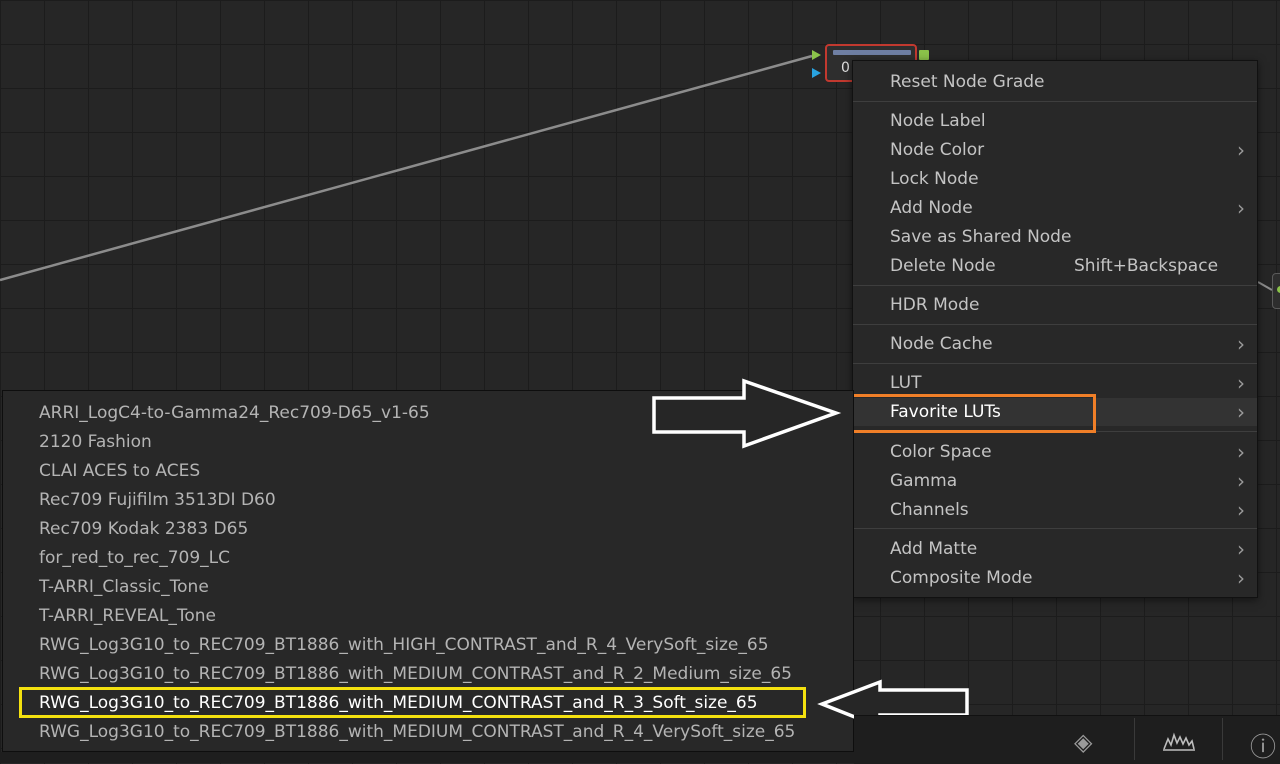  What do you see at coordinates (143, 529) in the screenshot?
I see `lut-item: Rec709 Kodak 2383 D65` at bounding box center [143, 529].